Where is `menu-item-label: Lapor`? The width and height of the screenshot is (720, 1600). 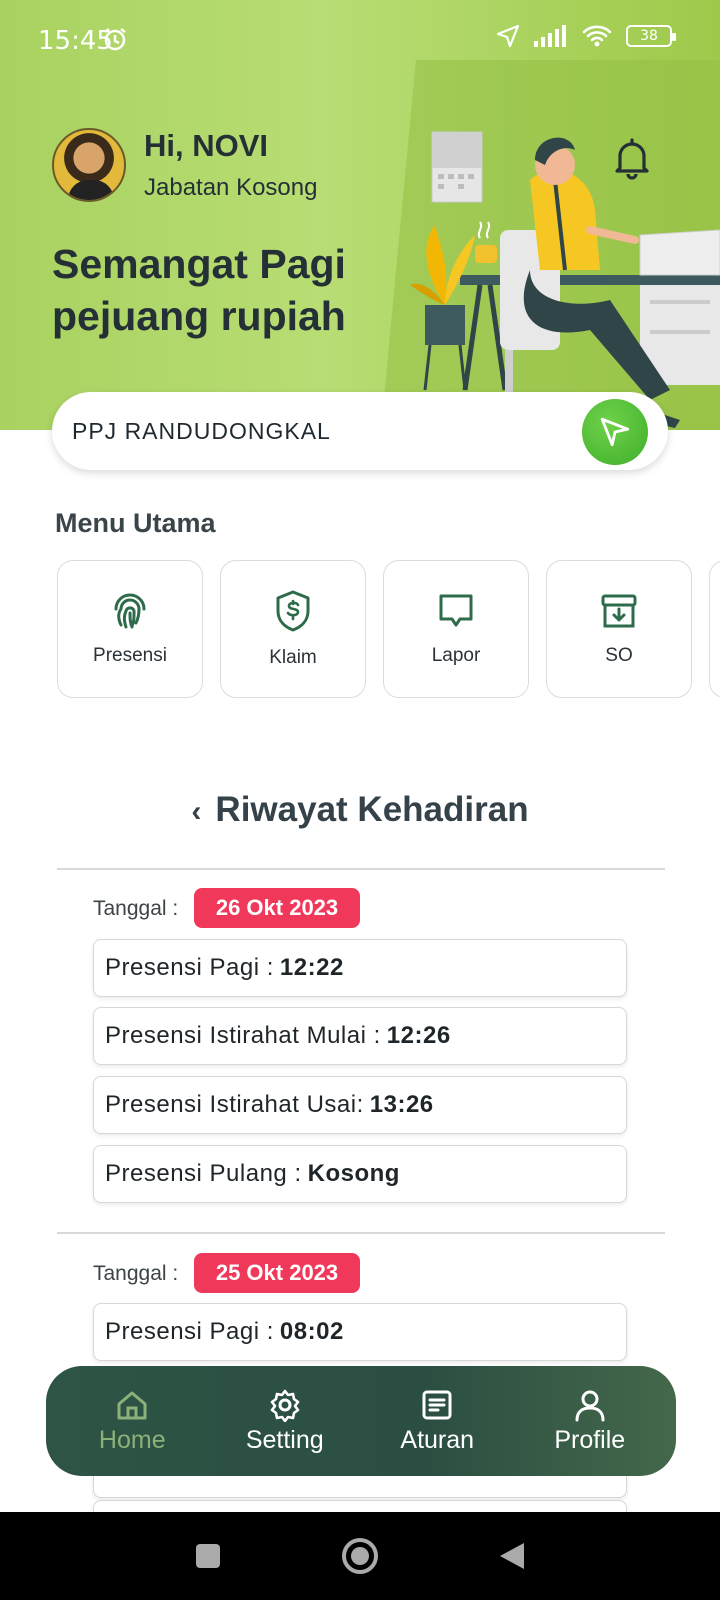 menu-item-label: Lapor is located at coordinates (456, 655).